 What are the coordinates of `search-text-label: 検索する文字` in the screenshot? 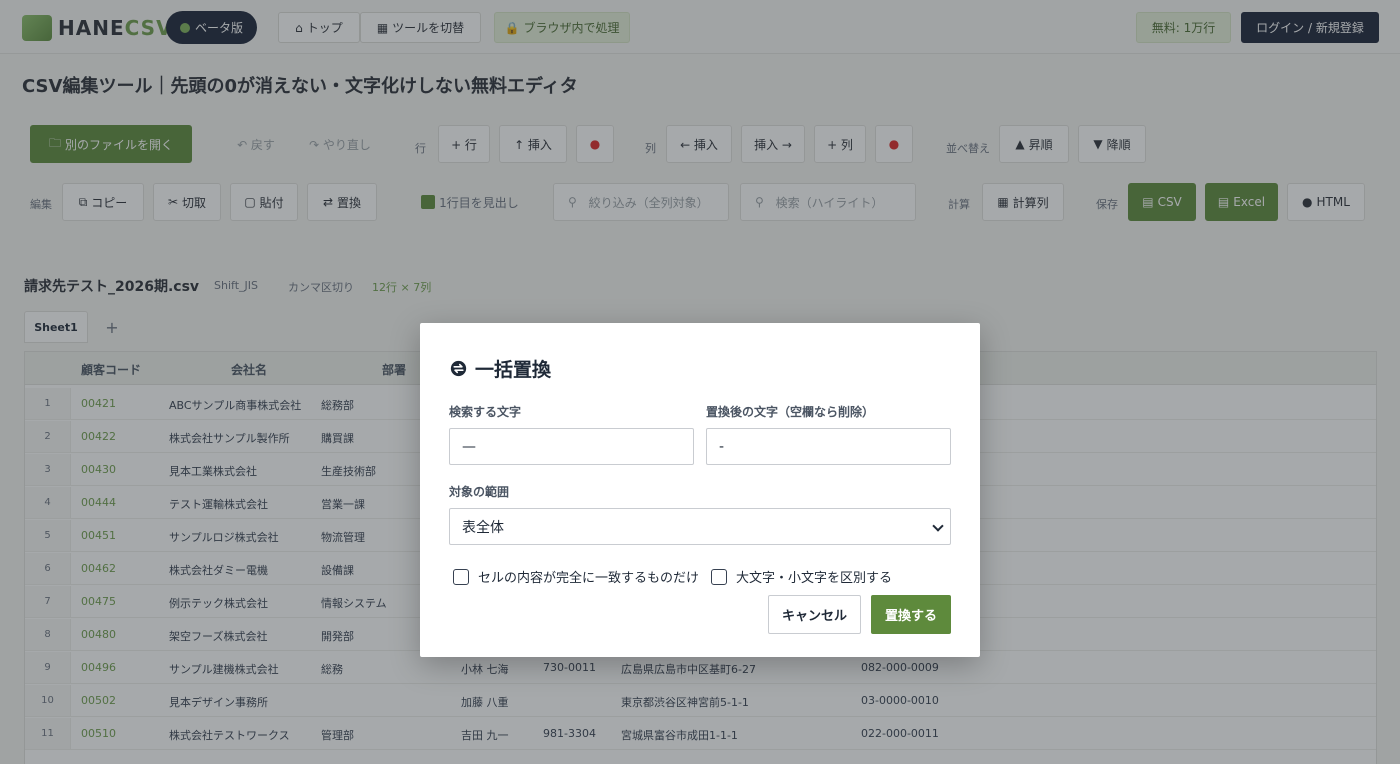 It's located at (485, 412).